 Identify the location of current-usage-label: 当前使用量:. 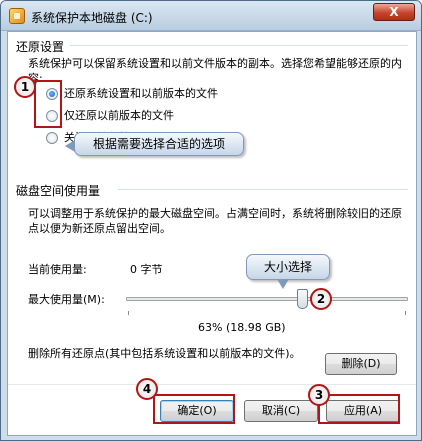
(57, 269).